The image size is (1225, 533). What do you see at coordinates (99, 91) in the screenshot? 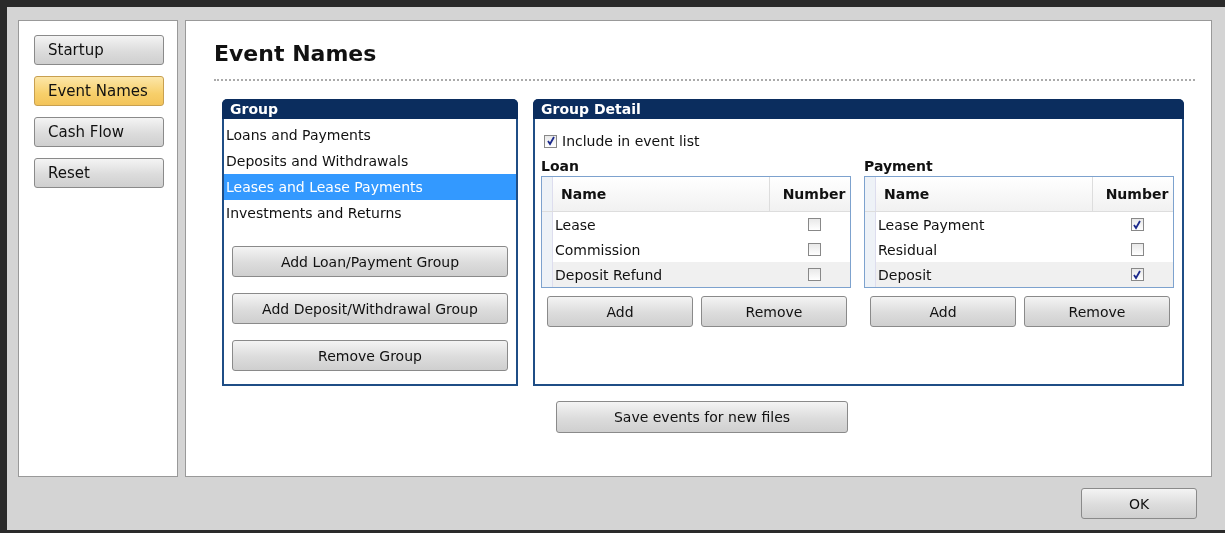
I see `nav-button: Event Names` at bounding box center [99, 91].